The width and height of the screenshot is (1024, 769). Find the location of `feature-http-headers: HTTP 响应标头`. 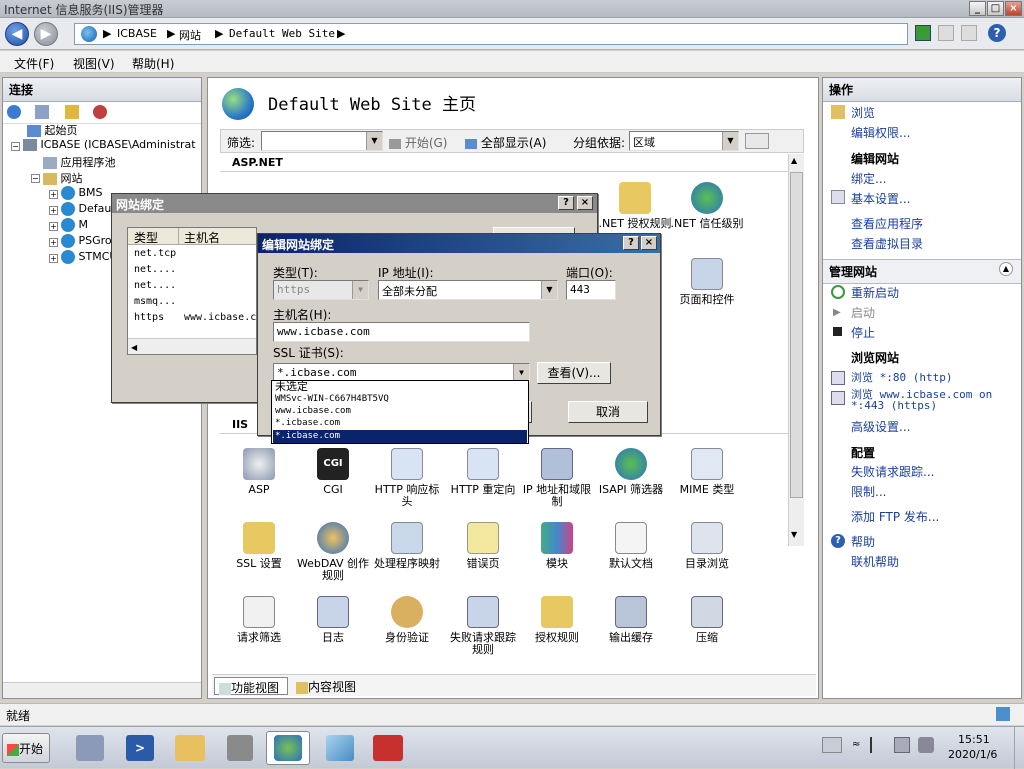

feature-http-headers: HTTP 响应标头 is located at coordinates (407, 478).